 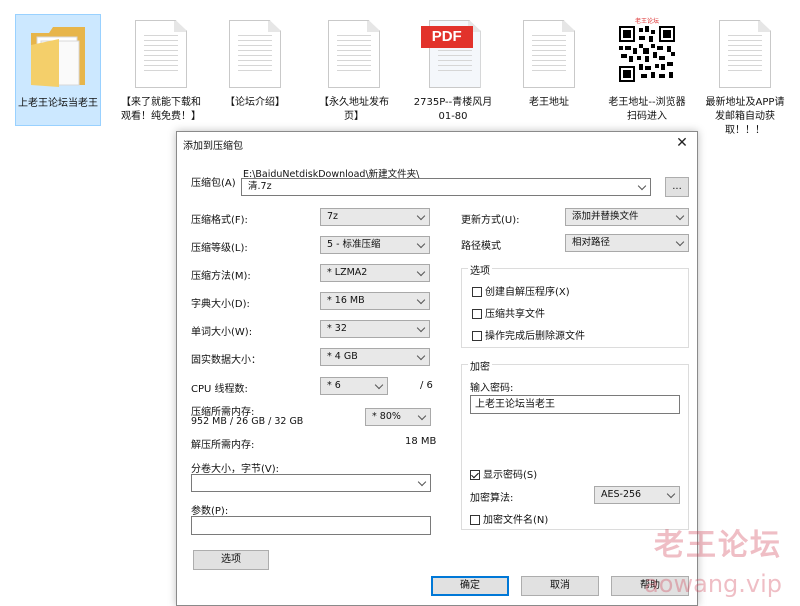 I want to click on algorithm-select: AES-256, so click(x=637, y=495).